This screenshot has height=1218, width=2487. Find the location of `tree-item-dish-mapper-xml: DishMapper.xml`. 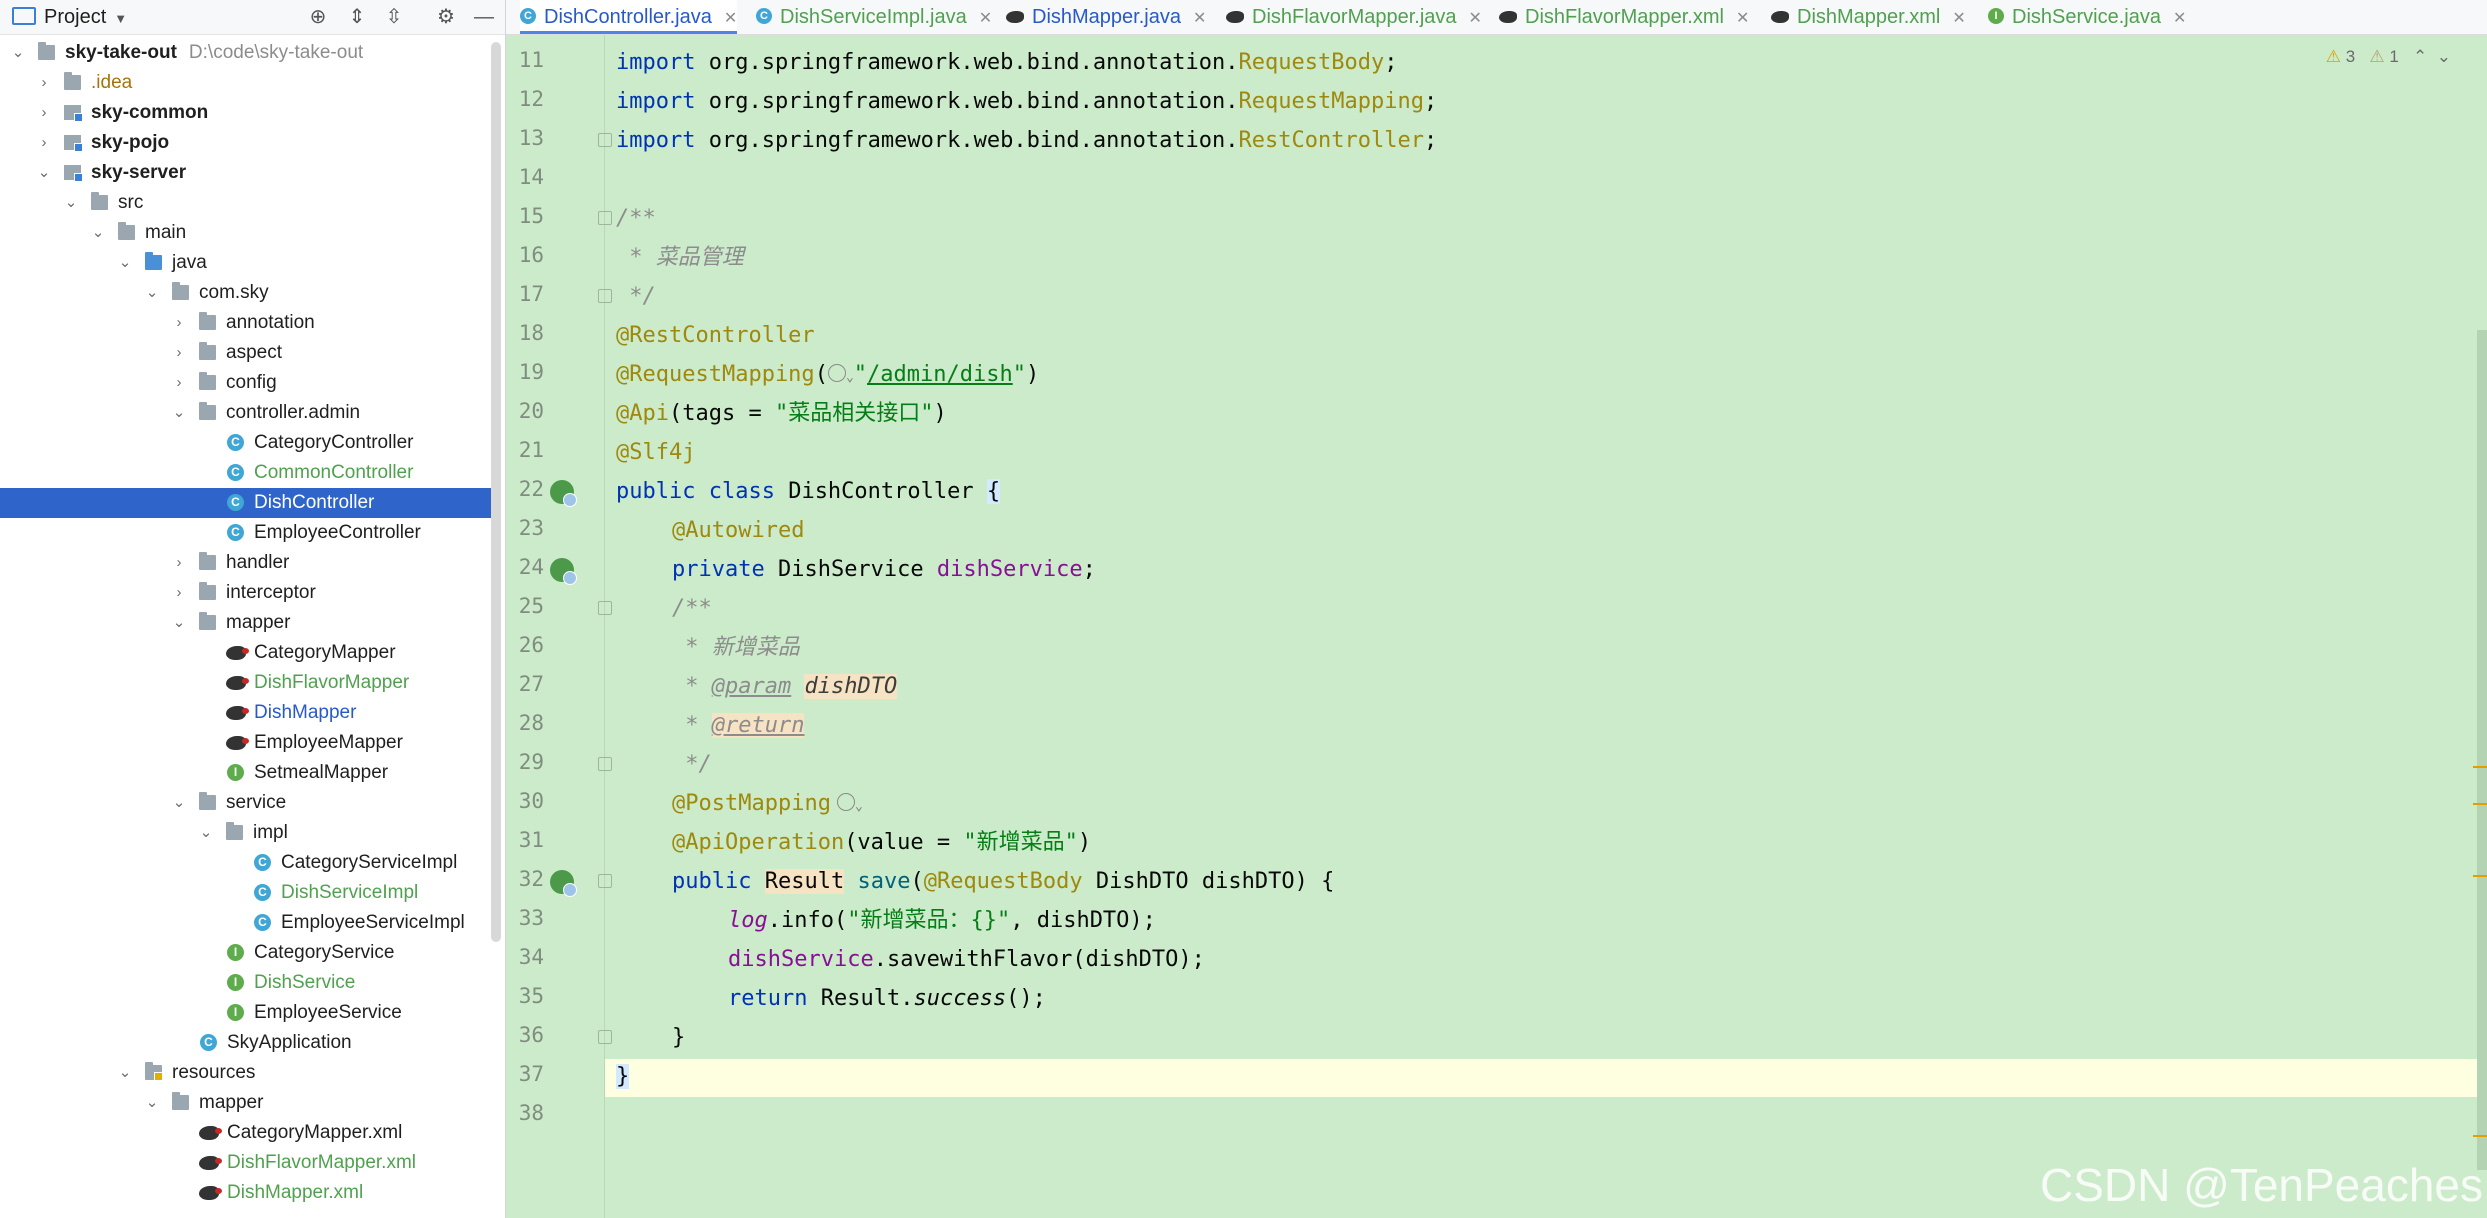

tree-item-dish-mapper-xml: DishMapper.xml is located at coordinates (246, 1193).